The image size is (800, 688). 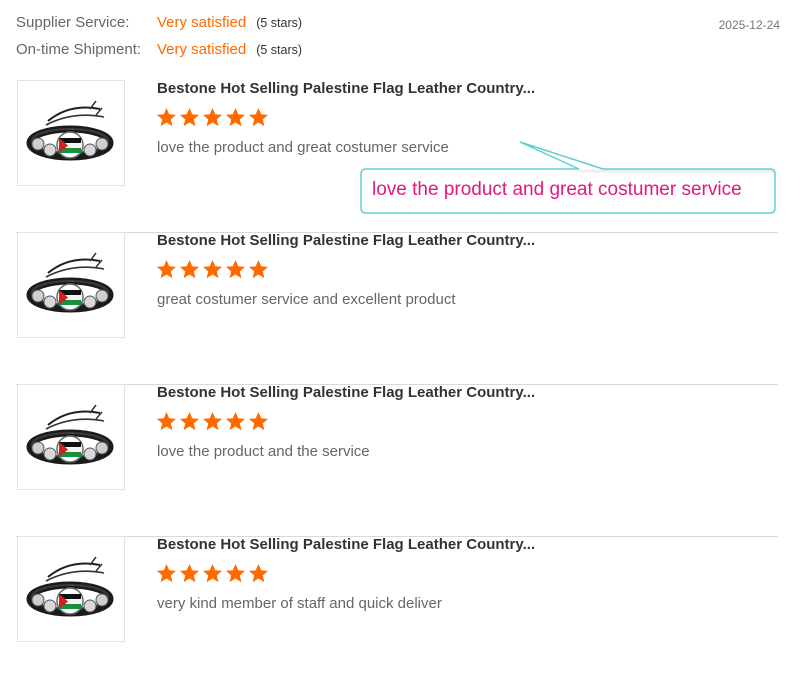 What do you see at coordinates (202, 49) in the screenshot?
I see `on-time-shipment-value: Very satisfied` at bounding box center [202, 49].